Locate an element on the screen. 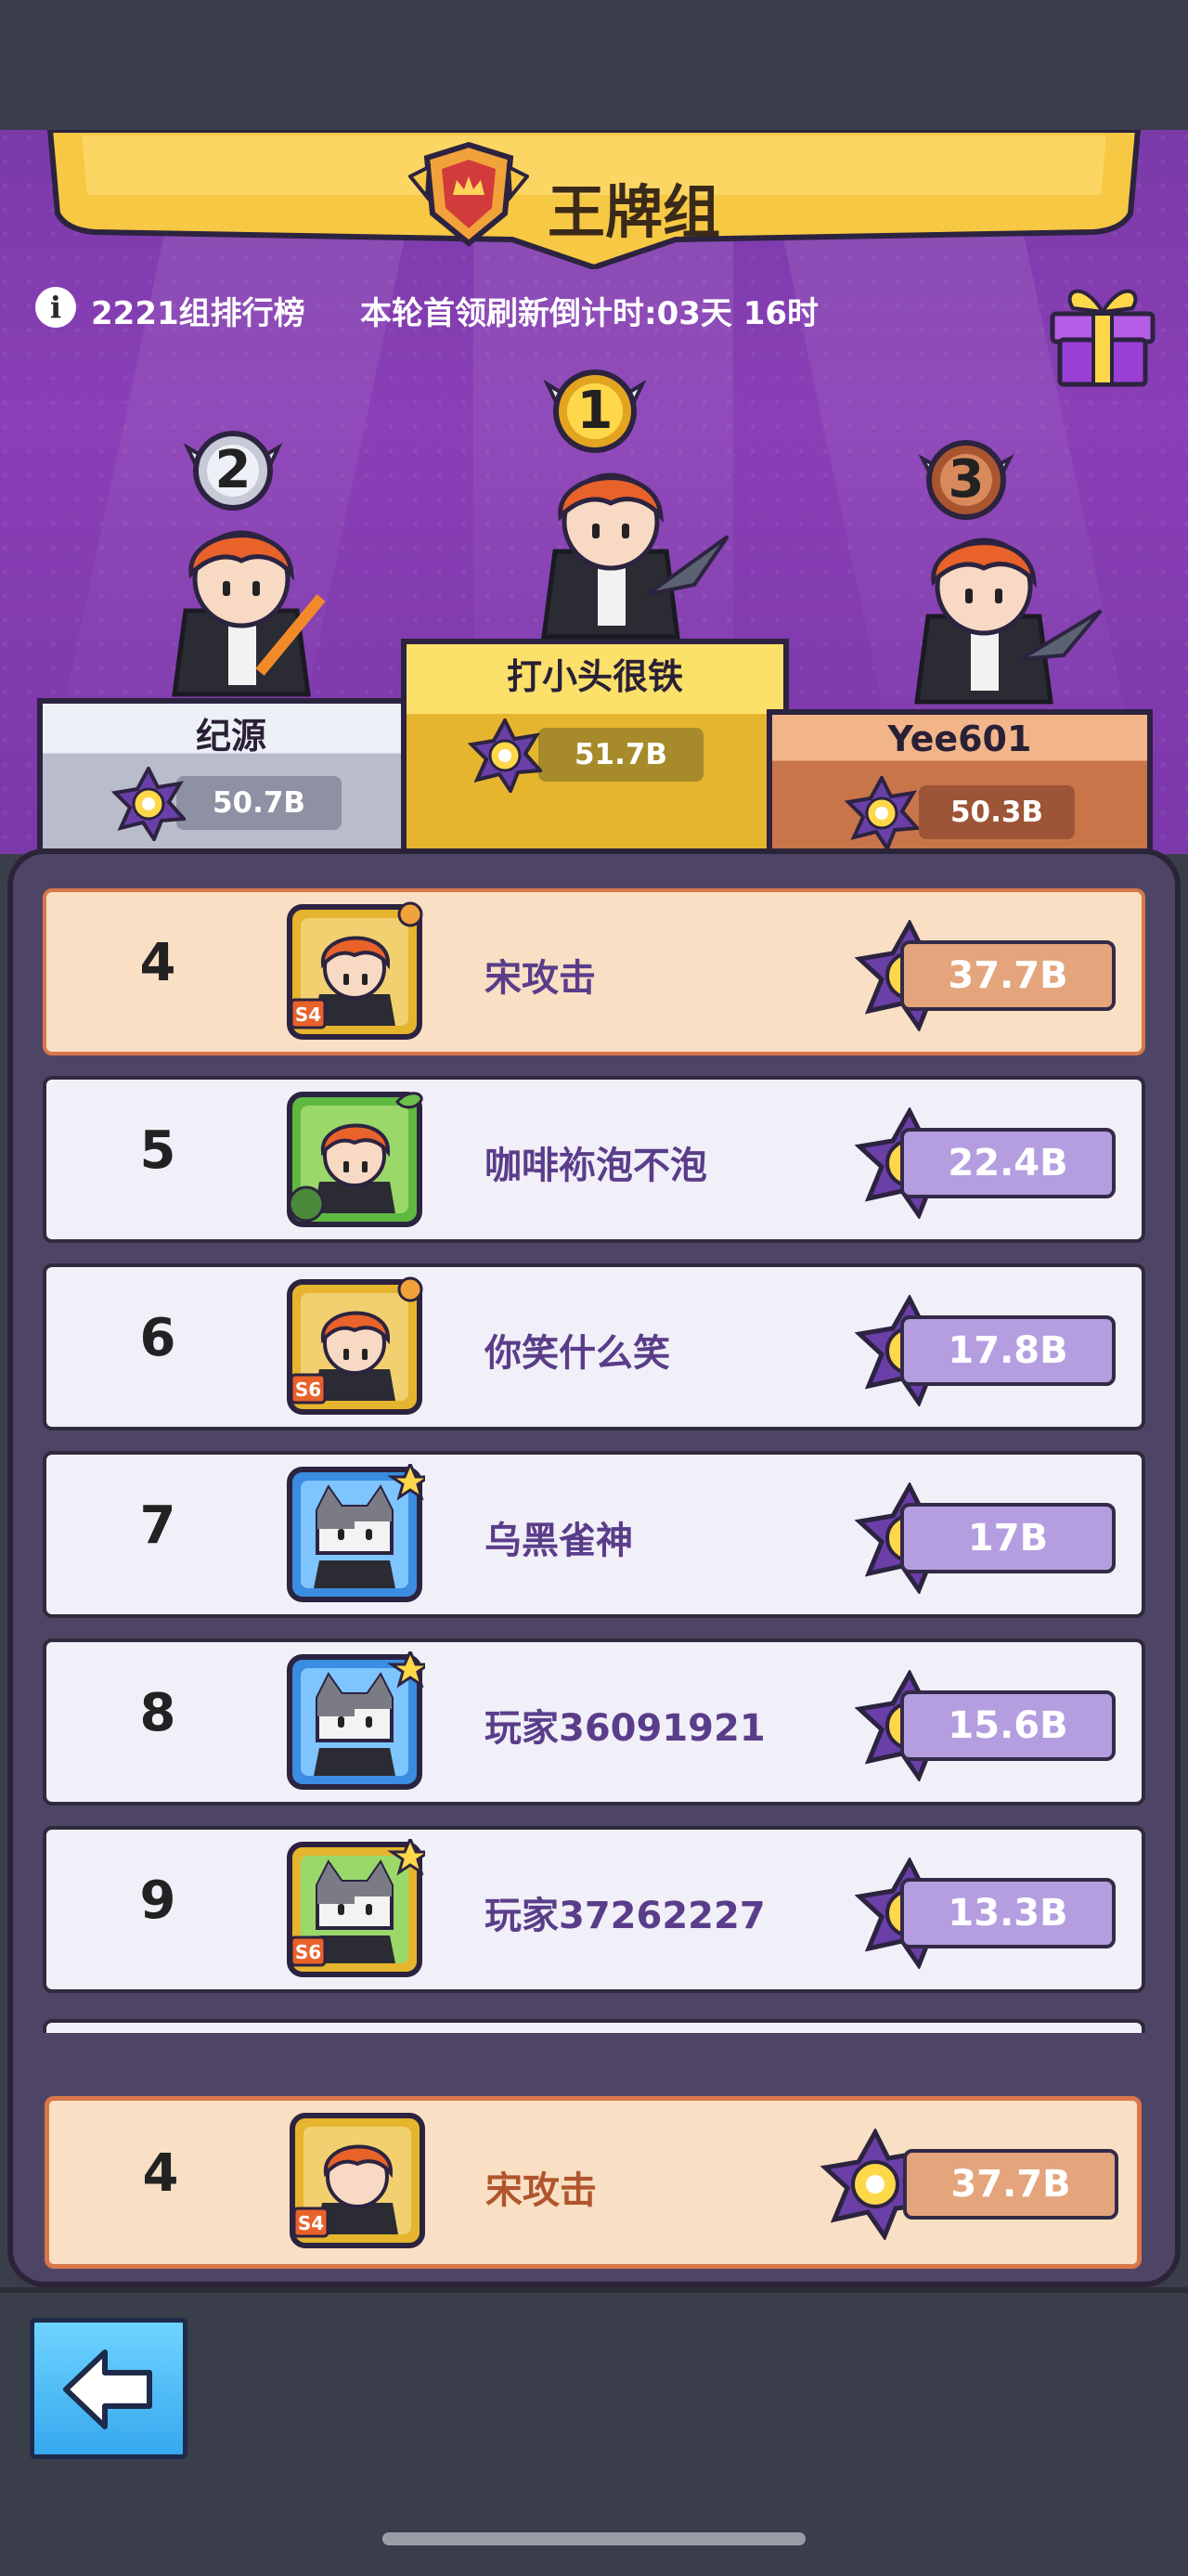  leaderboard-row: 4 S4 宋攻击 37.7B is located at coordinates (594, 971).